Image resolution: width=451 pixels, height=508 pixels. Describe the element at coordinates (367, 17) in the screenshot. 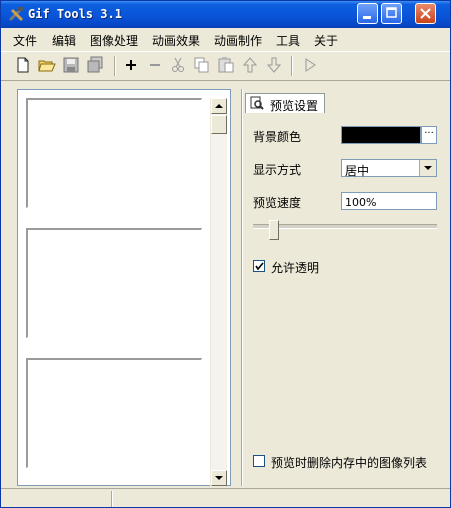

I see `minimize-icon` at that location.